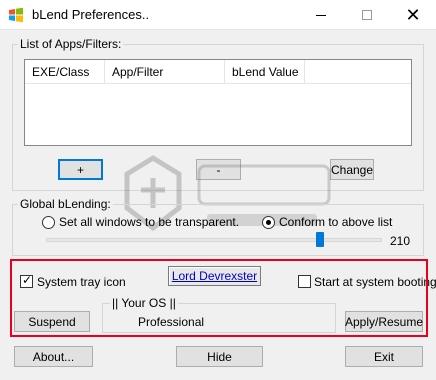 The image size is (436, 380). What do you see at coordinates (149, 222) in the screenshot?
I see `set-all-transparent-label: Set all windows to be transparent.` at bounding box center [149, 222].